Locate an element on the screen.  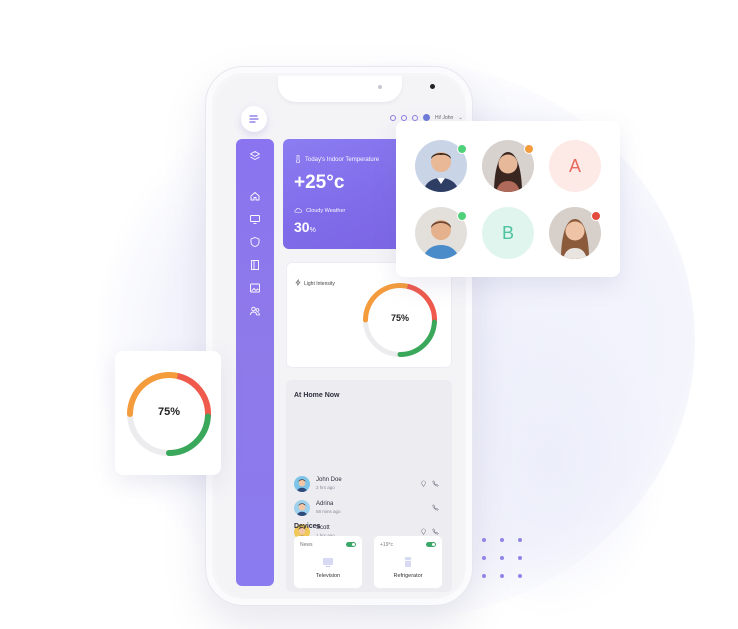
television-icon is located at coordinates (328, 562).